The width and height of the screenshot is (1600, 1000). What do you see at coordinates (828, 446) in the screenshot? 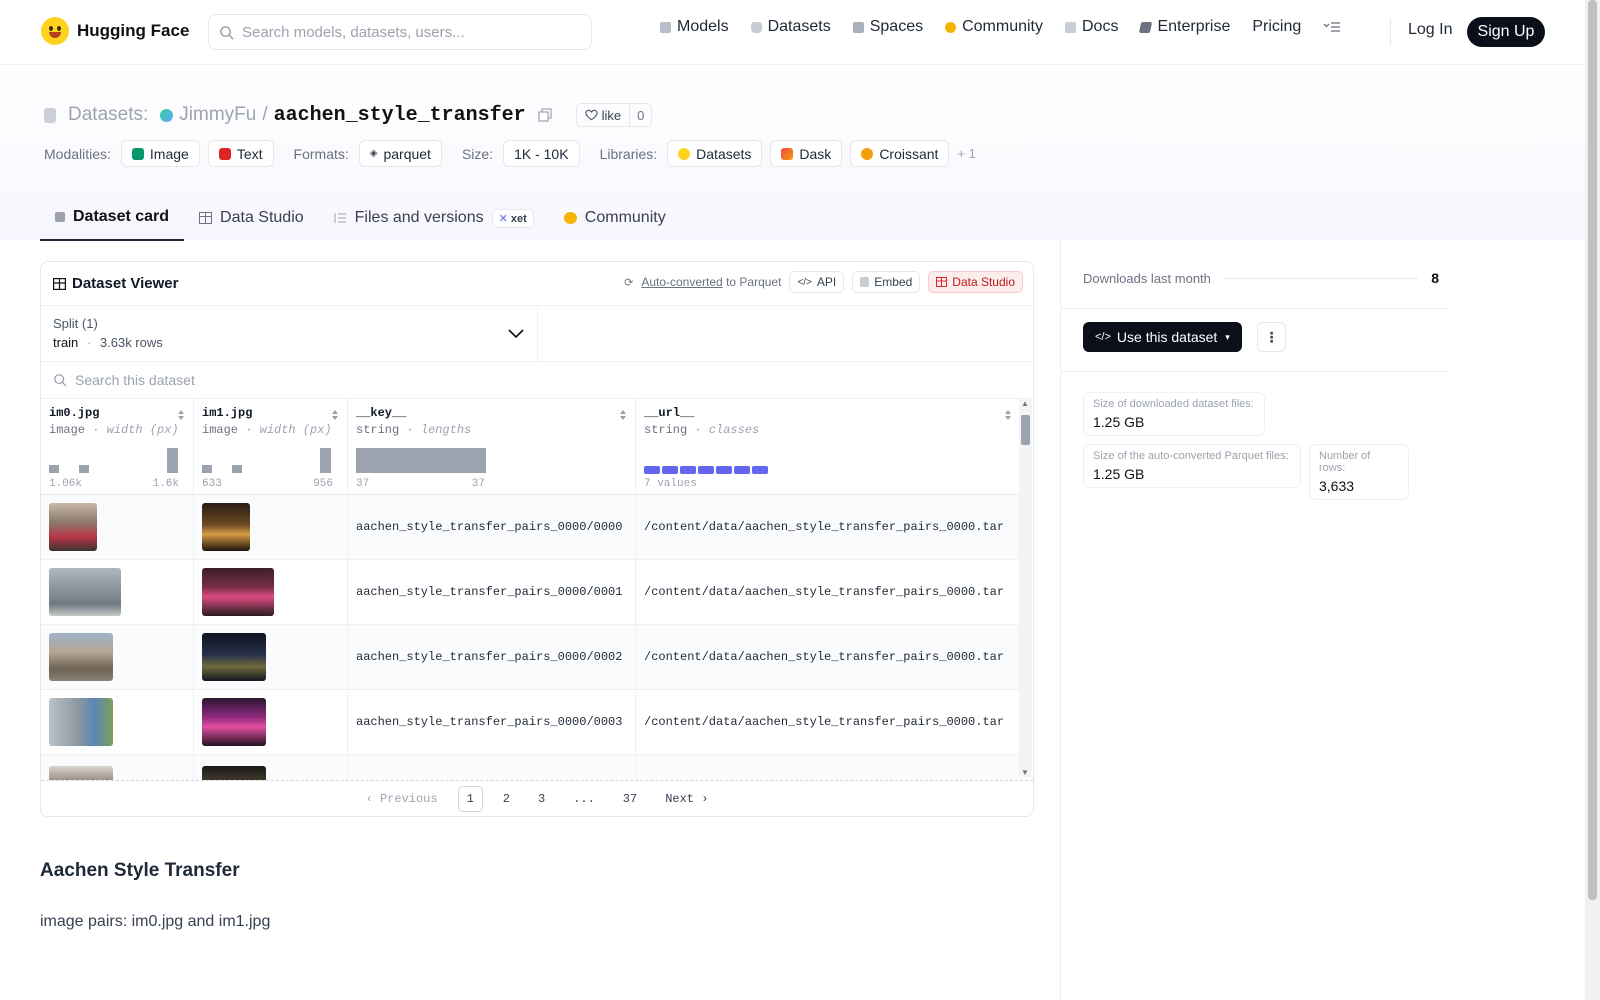
I see `column-header-url: __url__ string · classes 7 values` at bounding box center [828, 446].